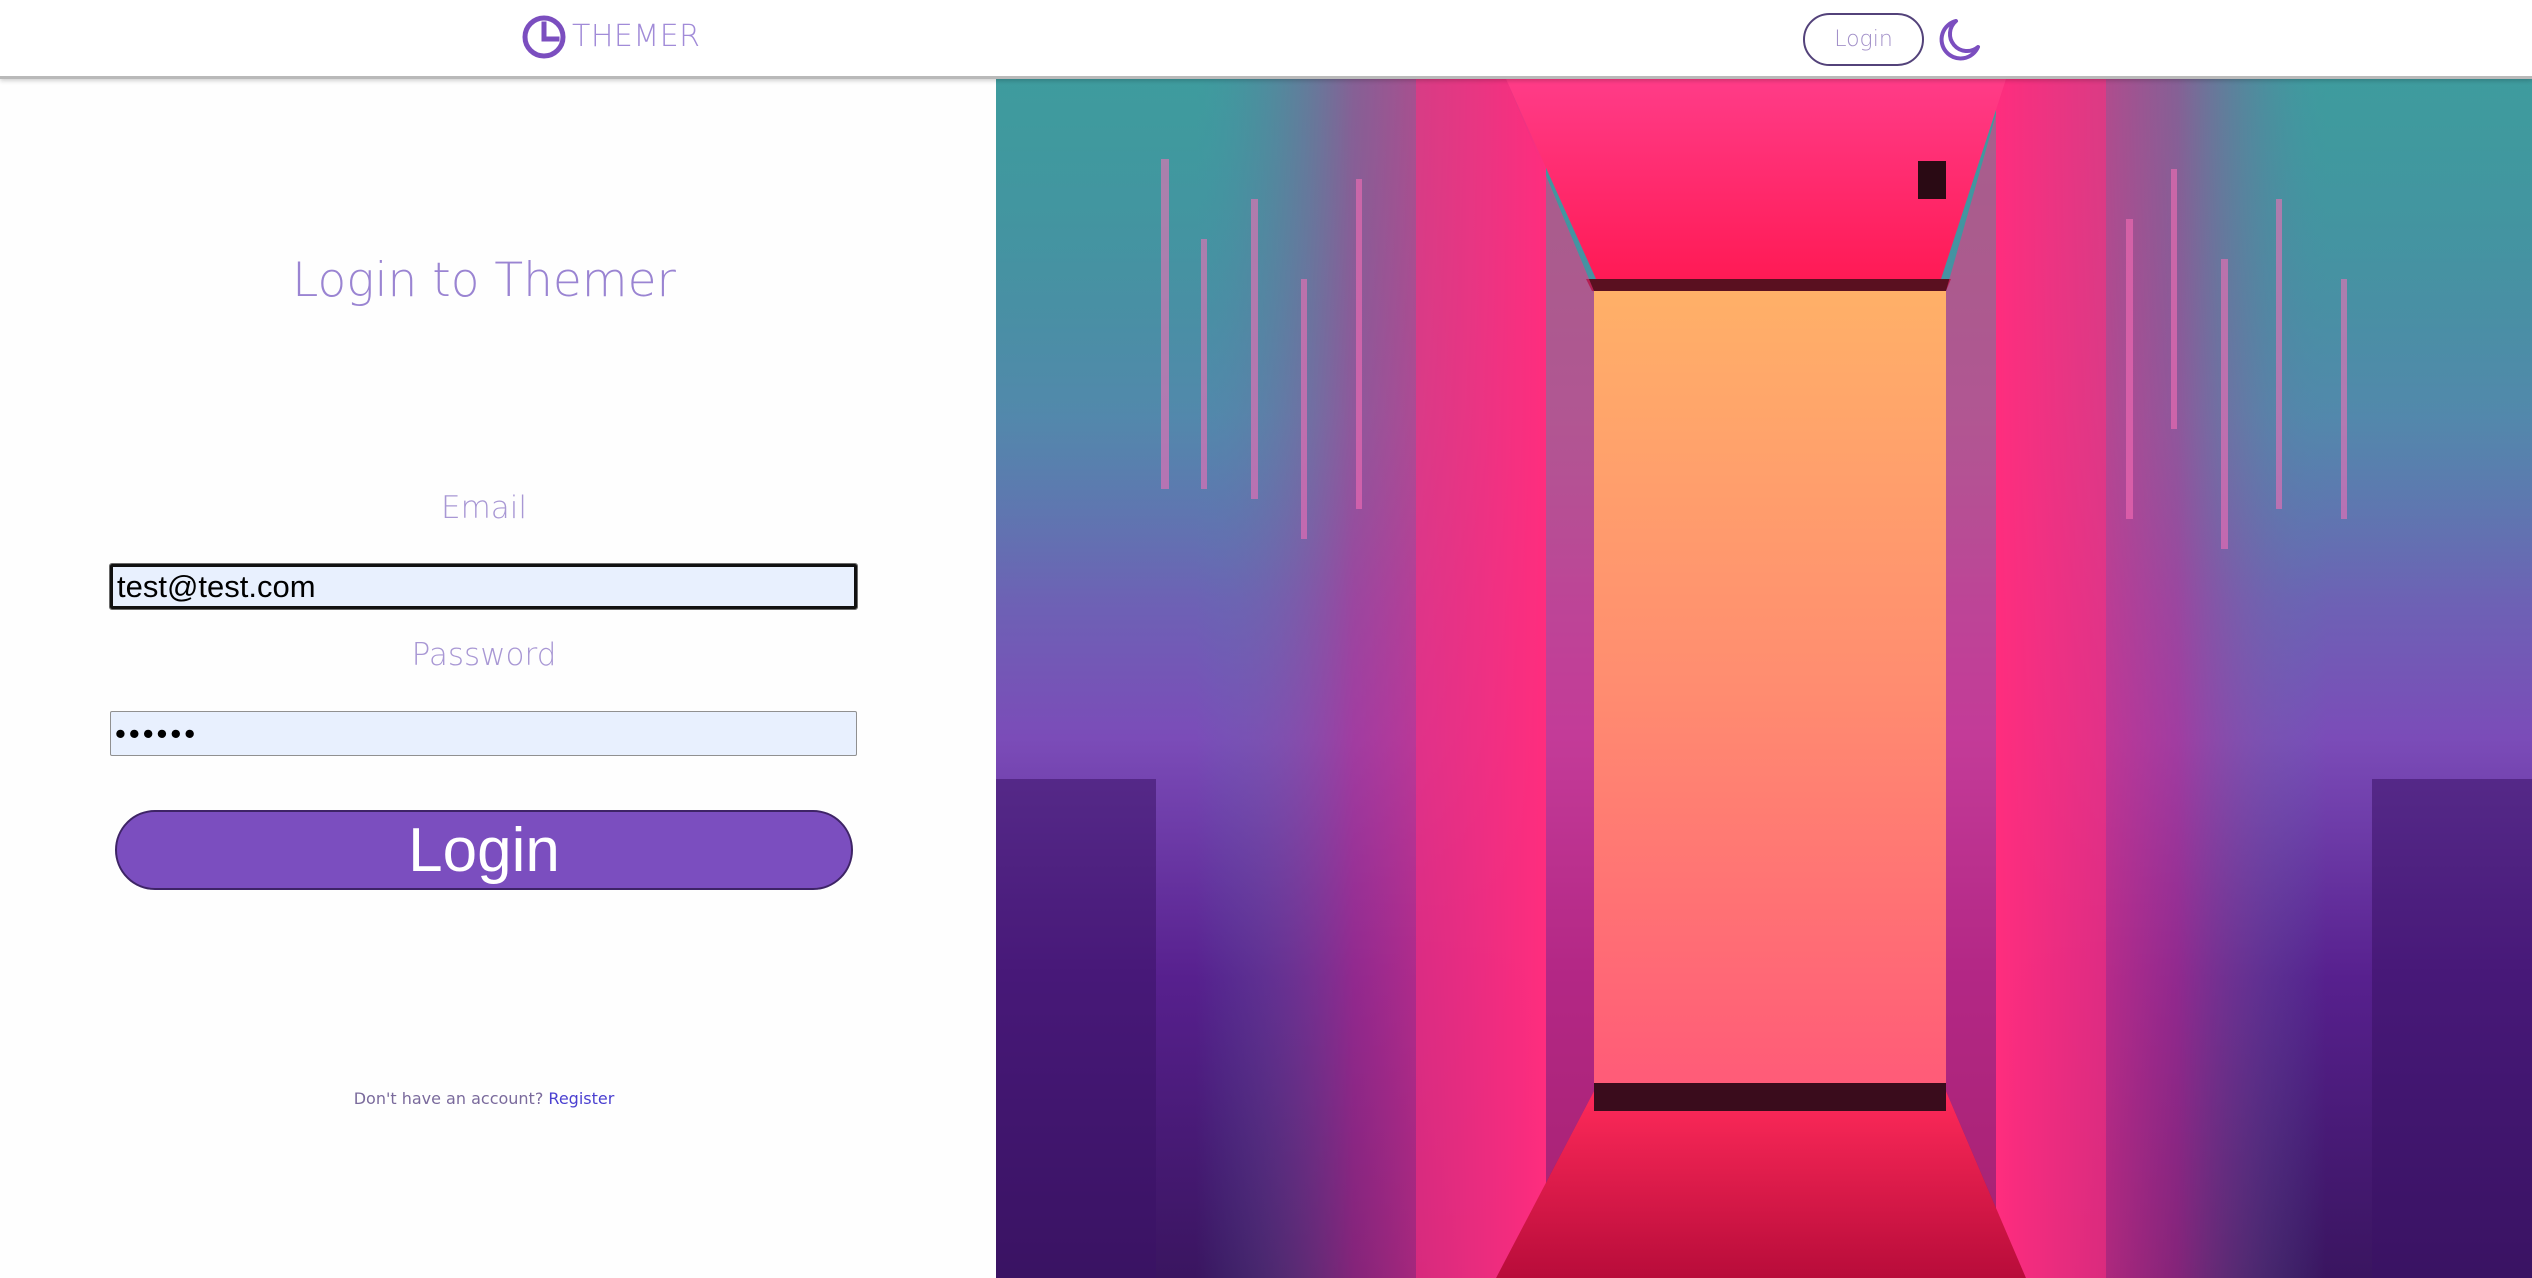 The image size is (2532, 1278). I want to click on moon-icon, so click(1959, 40).